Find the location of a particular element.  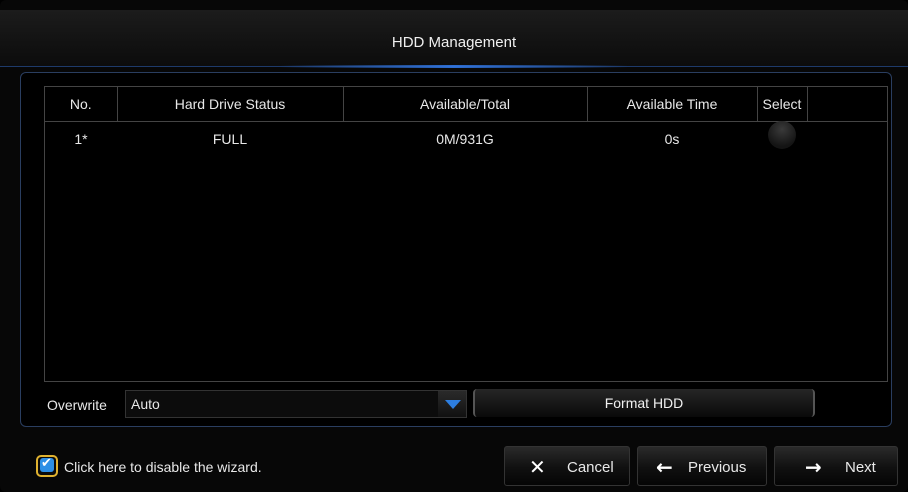

cell-available-total: 0M/931G is located at coordinates (465, 139).